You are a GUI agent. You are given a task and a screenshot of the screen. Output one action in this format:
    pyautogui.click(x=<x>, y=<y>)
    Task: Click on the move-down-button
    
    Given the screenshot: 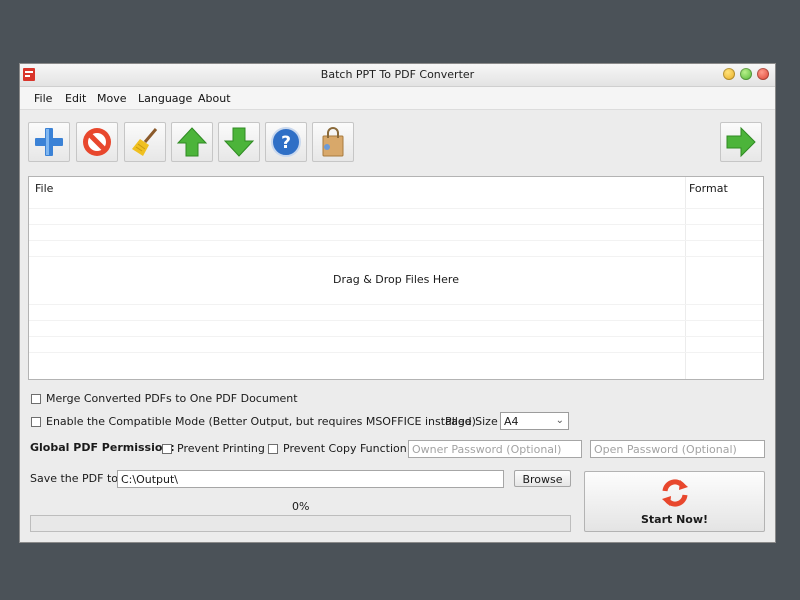 What is the action you would take?
    pyautogui.click(x=239, y=142)
    